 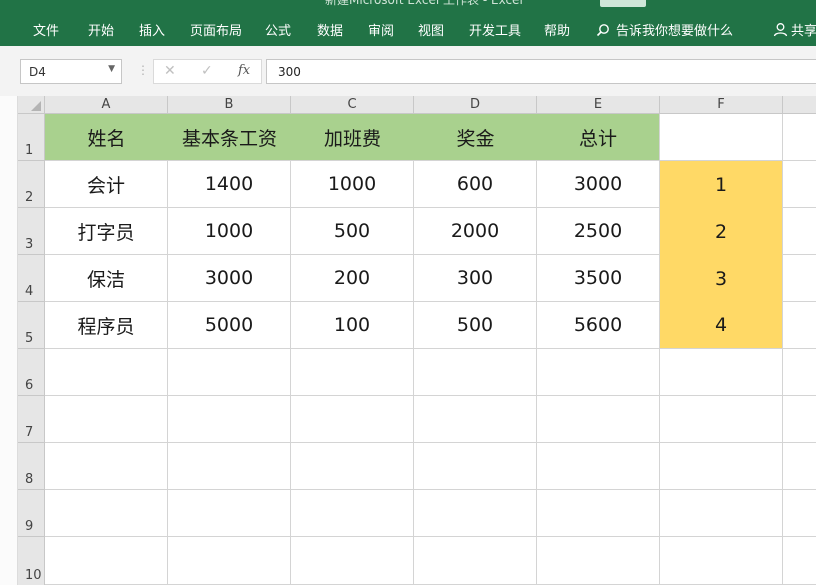 I want to click on row-header-4: 4, so click(x=31, y=278).